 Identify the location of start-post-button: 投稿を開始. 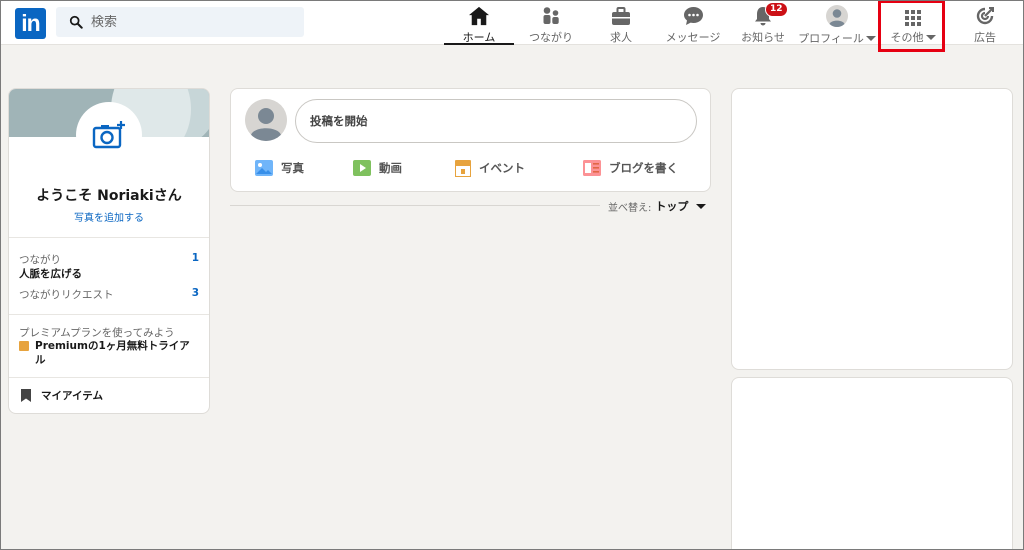
(496, 121).